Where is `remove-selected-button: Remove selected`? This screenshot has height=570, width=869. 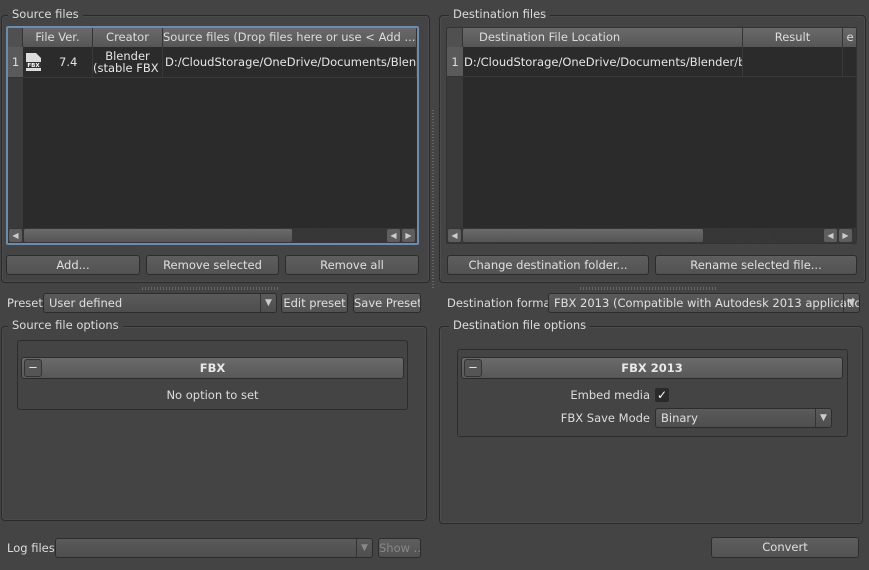 remove-selected-button: Remove selected is located at coordinates (212, 265).